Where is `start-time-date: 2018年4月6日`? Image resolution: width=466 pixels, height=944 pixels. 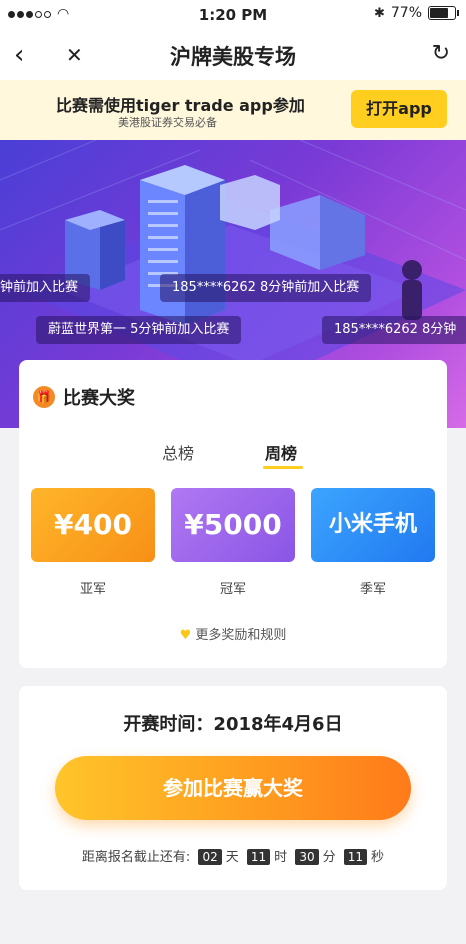 start-time-date: 2018年4月6日 is located at coordinates (278, 724).